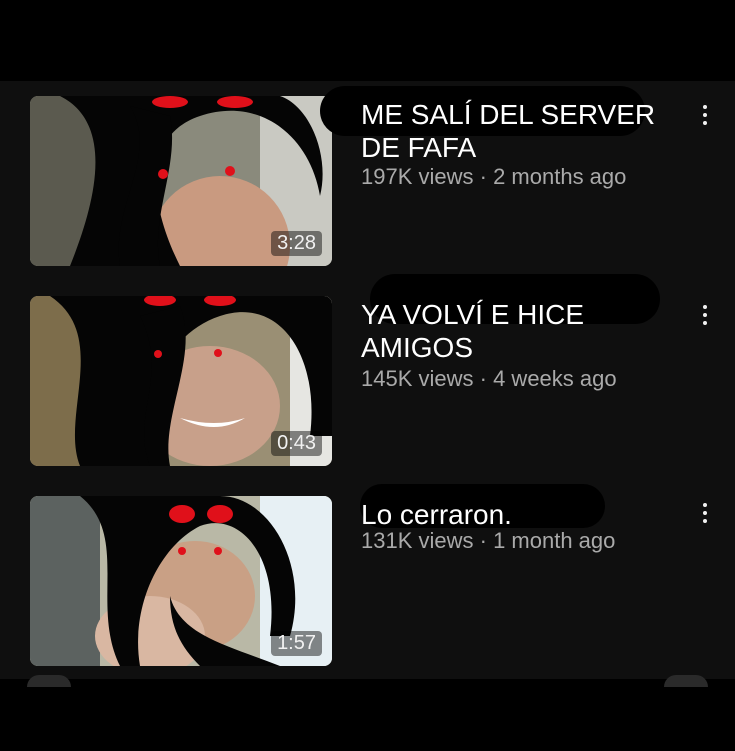 This screenshot has width=735, height=751. Describe the element at coordinates (417, 176) in the screenshot. I see `view-count: 197K views` at that location.